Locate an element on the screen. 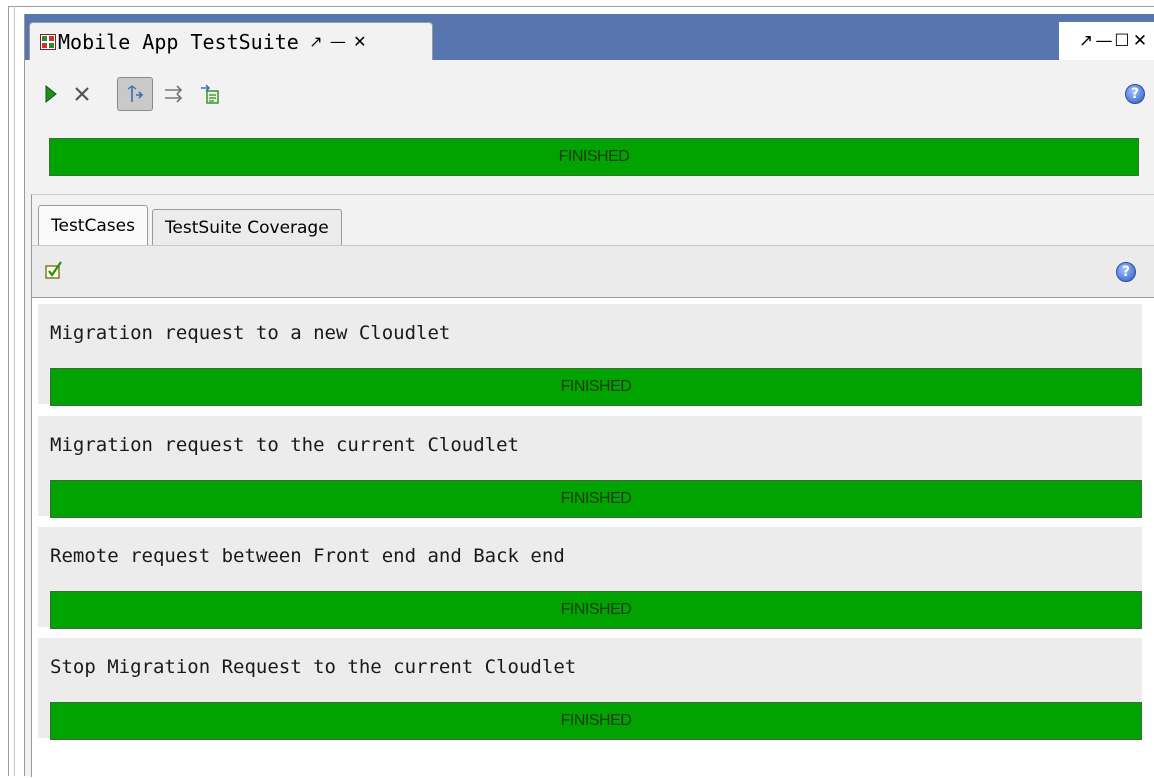 The image size is (1154, 778). tab-strip: TestCases TestSuite Coverage is located at coordinates (192, 225).